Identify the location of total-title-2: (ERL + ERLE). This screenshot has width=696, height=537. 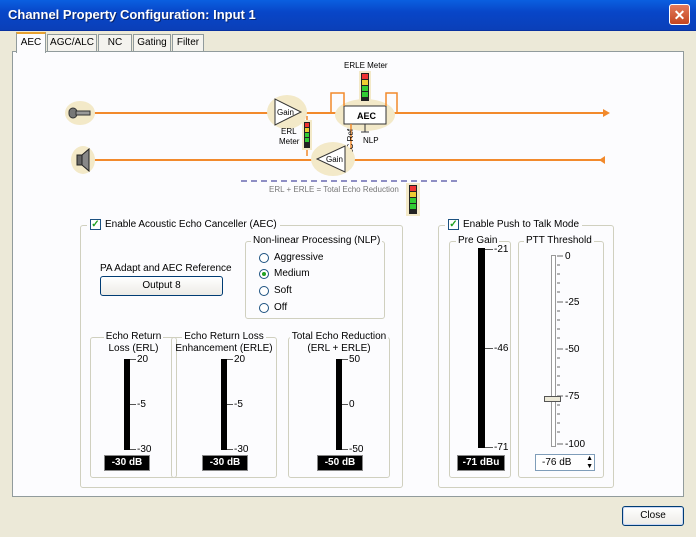
(339, 348).